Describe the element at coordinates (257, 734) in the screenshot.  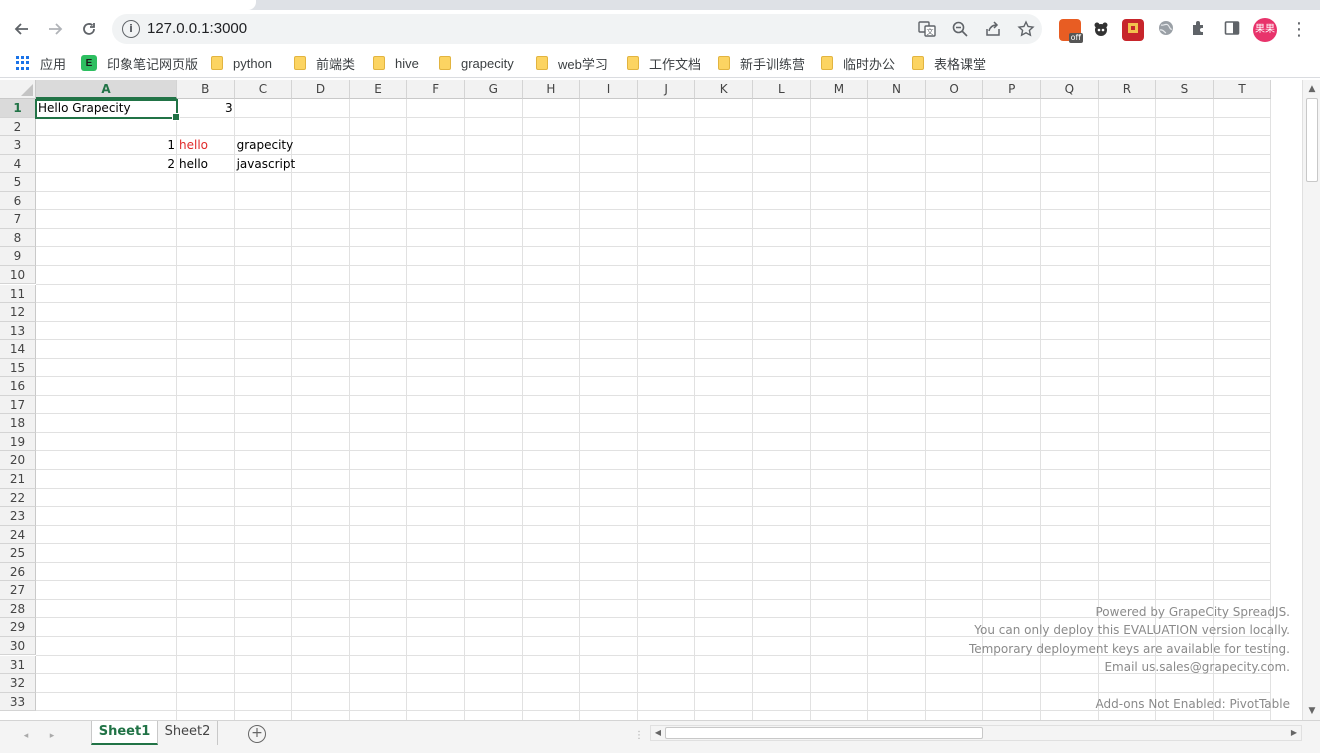
I see `add-sheet-icon: +` at that location.